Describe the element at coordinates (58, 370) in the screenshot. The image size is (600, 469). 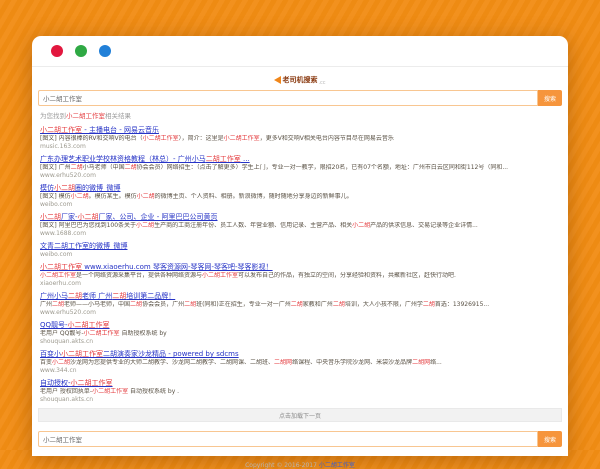
I see `result-url: www.344.cn` at that location.